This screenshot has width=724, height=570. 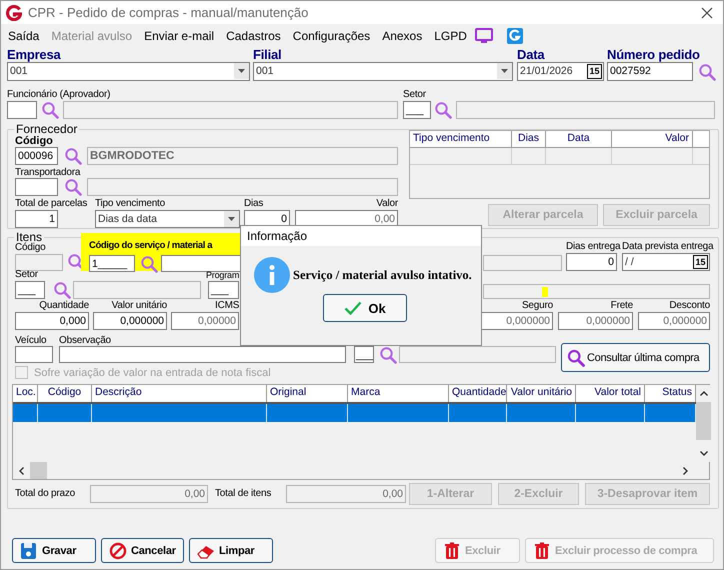 What do you see at coordinates (591, 262) in the screenshot?
I see `input-field: 0` at bounding box center [591, 262].